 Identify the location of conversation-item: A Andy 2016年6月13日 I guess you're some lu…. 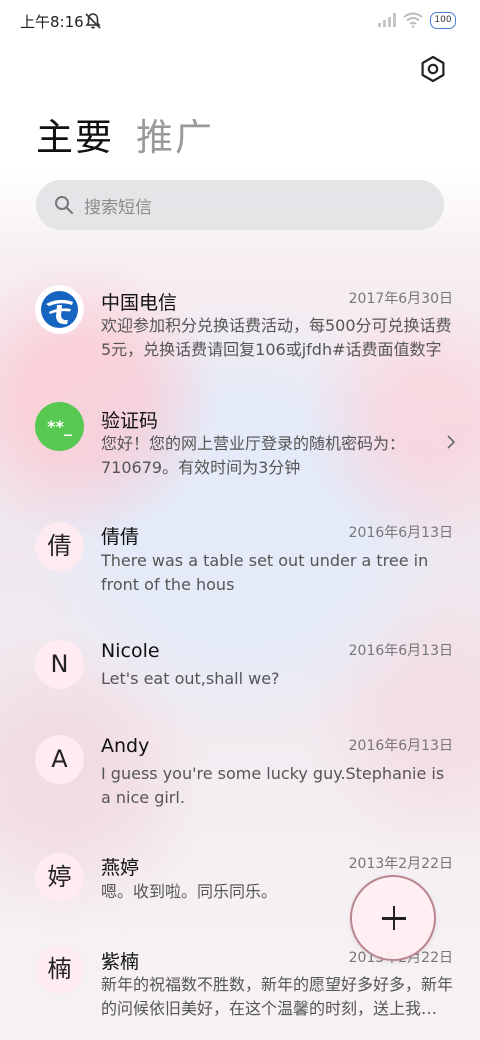
(240, 775).